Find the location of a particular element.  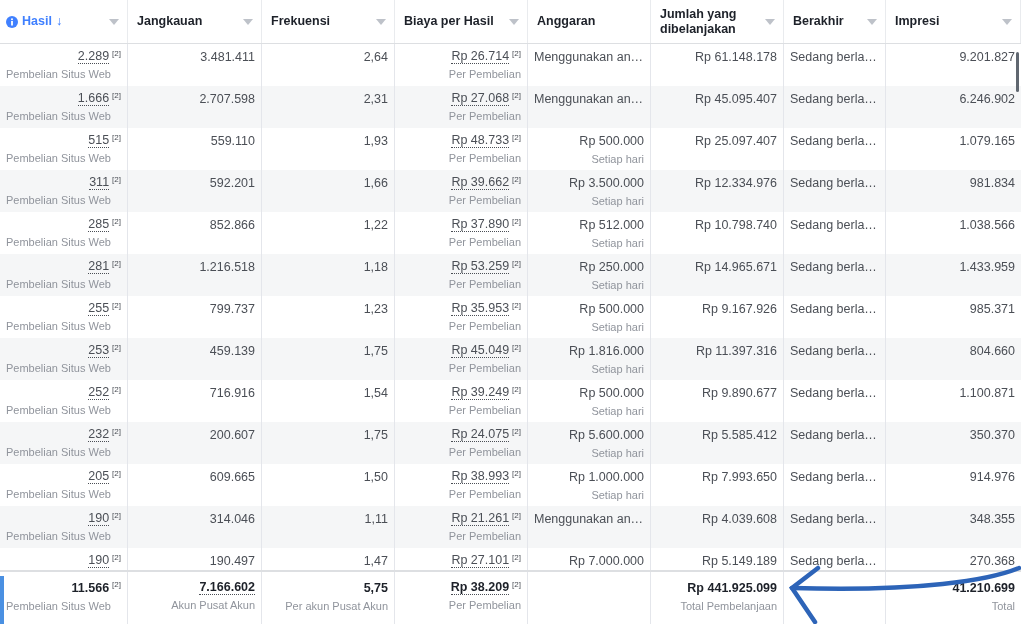

cost-per-result: Rp 27.068 is located at coordinates (480, 98).